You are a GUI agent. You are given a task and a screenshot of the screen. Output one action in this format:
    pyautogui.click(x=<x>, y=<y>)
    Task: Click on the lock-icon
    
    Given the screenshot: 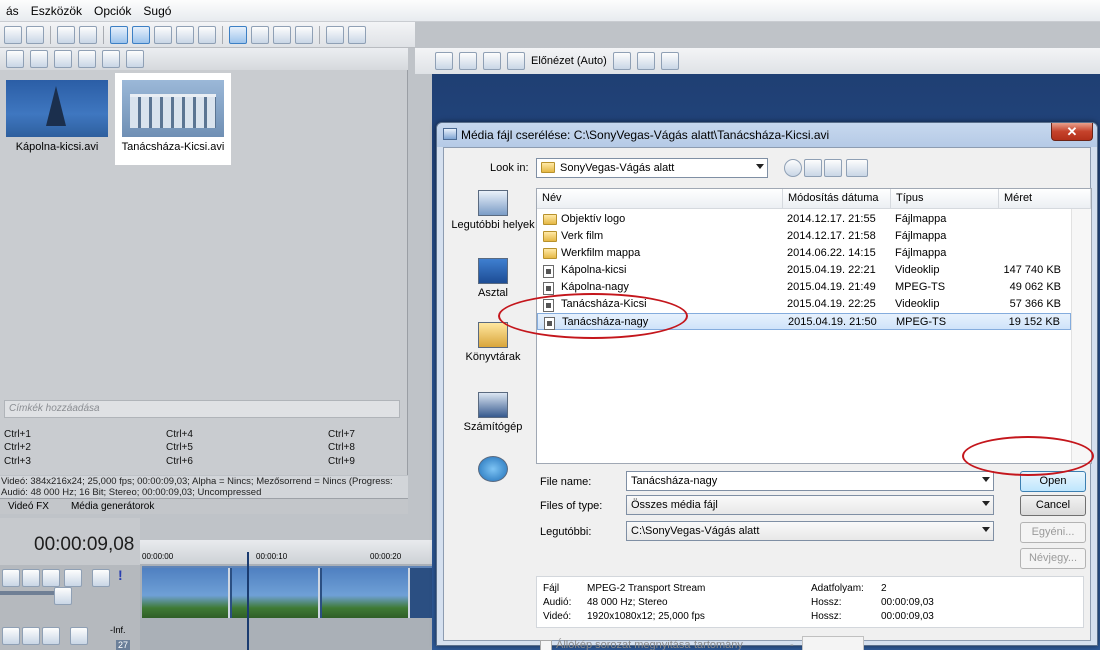 What is the action you would take?
    pyautogui.click(x=185, y=34)
    